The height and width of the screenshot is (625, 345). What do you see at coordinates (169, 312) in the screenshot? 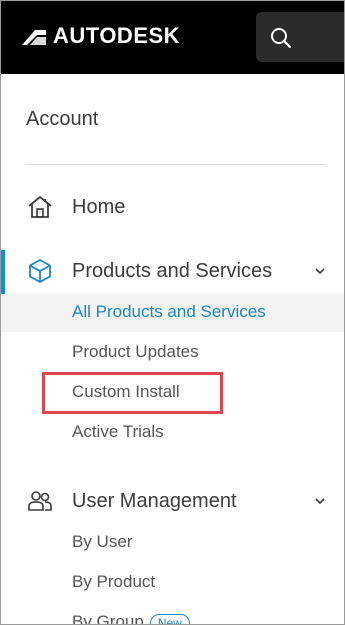
I see `sidebar-subitem-all-products: All Products and Services` at bounding box center [169, 312].